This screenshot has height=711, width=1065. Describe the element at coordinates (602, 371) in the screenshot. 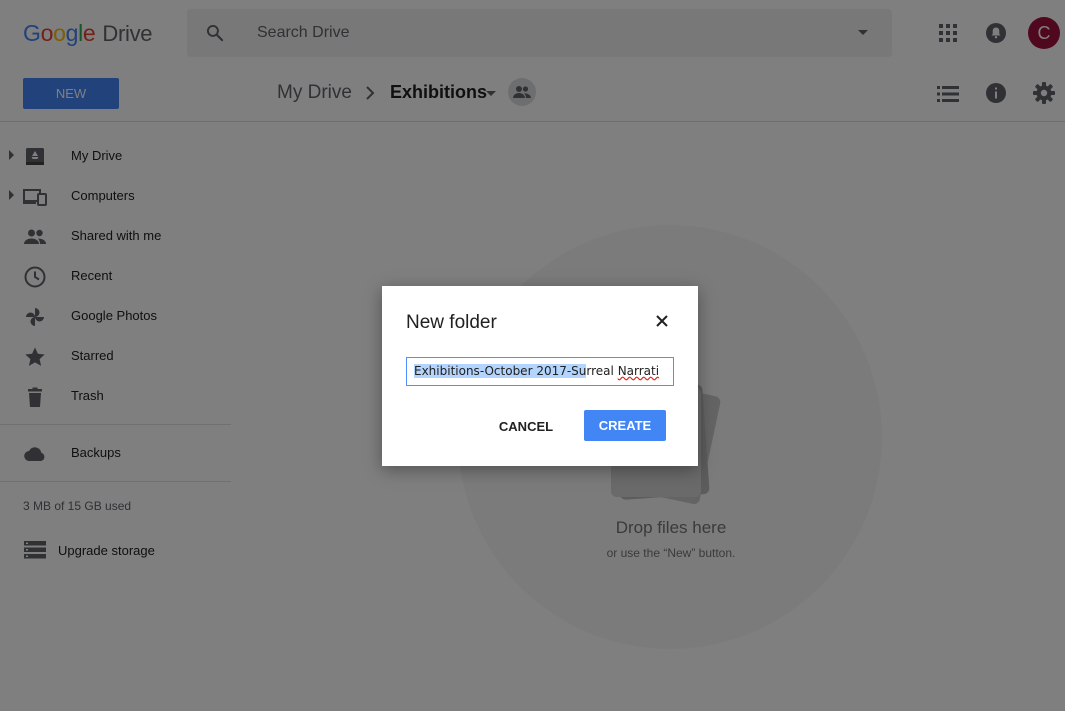

I see `input-text: rreal` at that location.